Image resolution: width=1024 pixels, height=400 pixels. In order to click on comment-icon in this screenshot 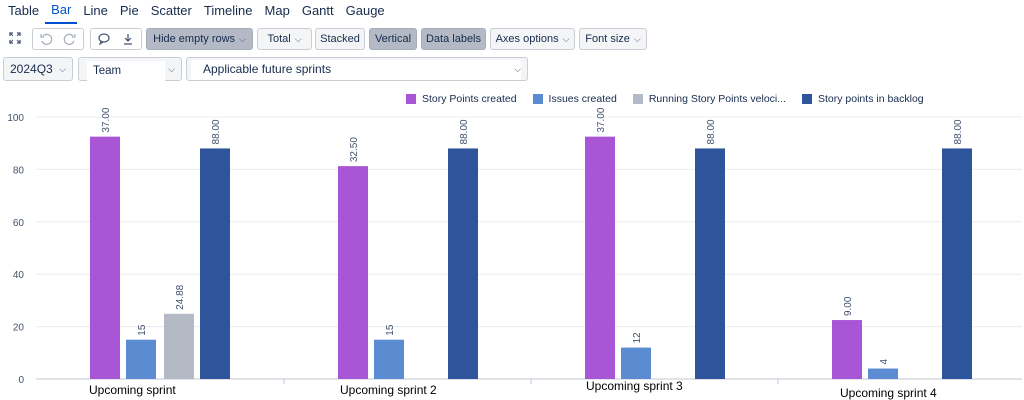, I will do `click(104, 39)`.